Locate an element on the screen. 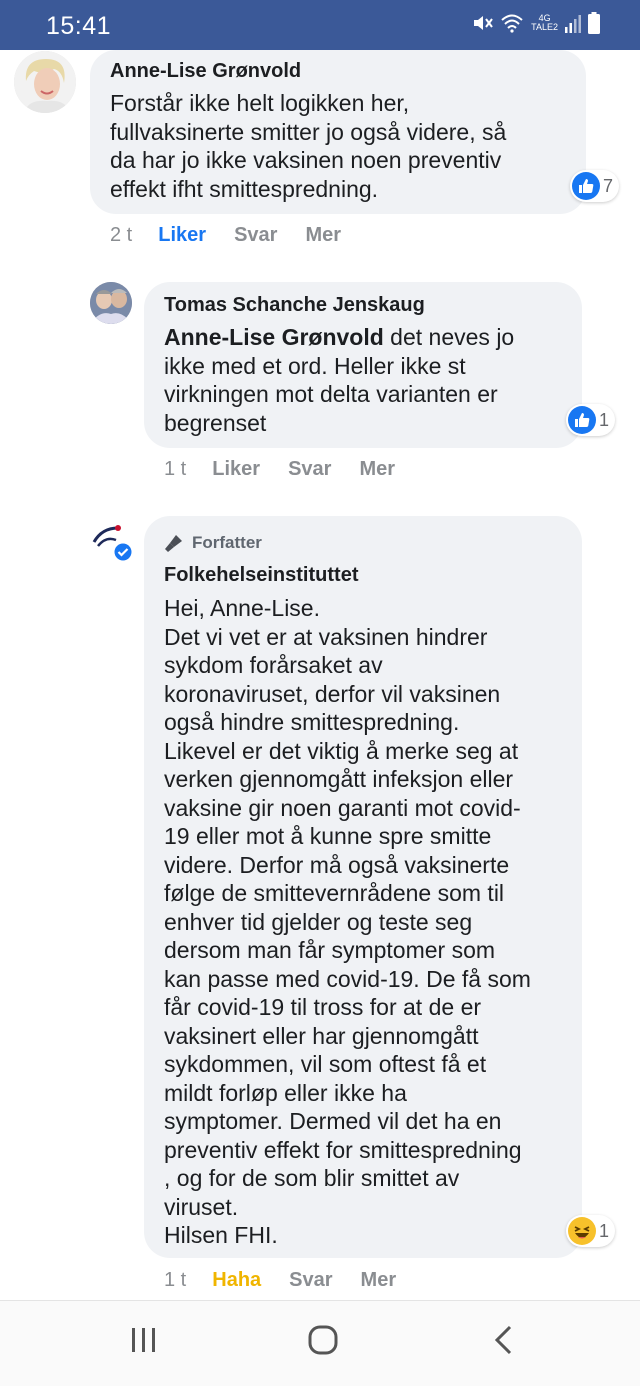 Image resolution: width=640 pixels, height=1386 pixels. back-icon is located at coordinates (503, 1340).